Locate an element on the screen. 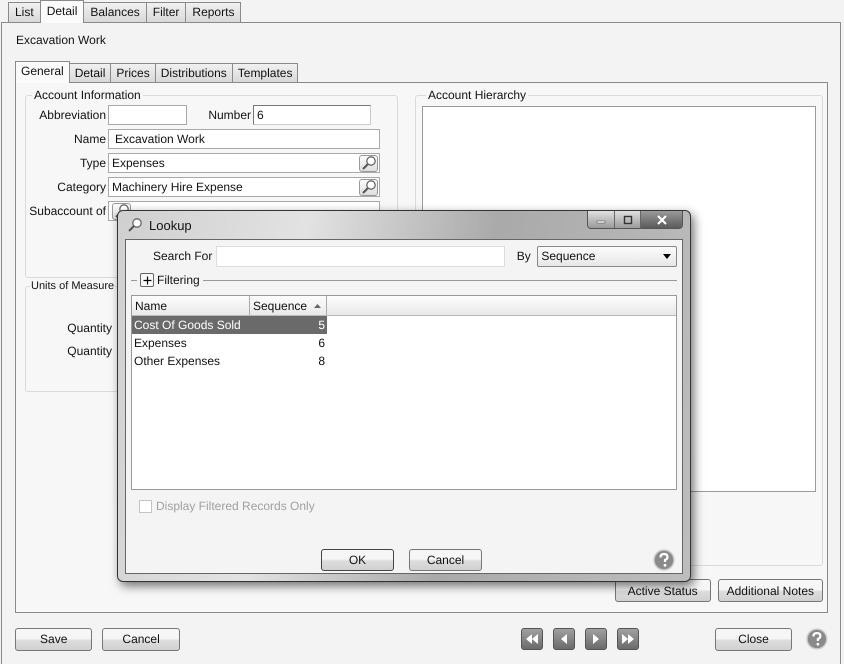 The width and height of the screenshot is (844, 664). field-label: Number is located at coordinates (229, 115).